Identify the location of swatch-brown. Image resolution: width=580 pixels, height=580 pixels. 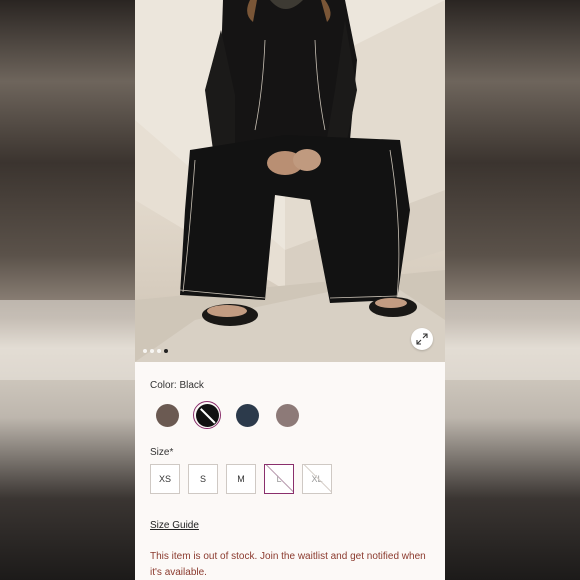
(167, 415).